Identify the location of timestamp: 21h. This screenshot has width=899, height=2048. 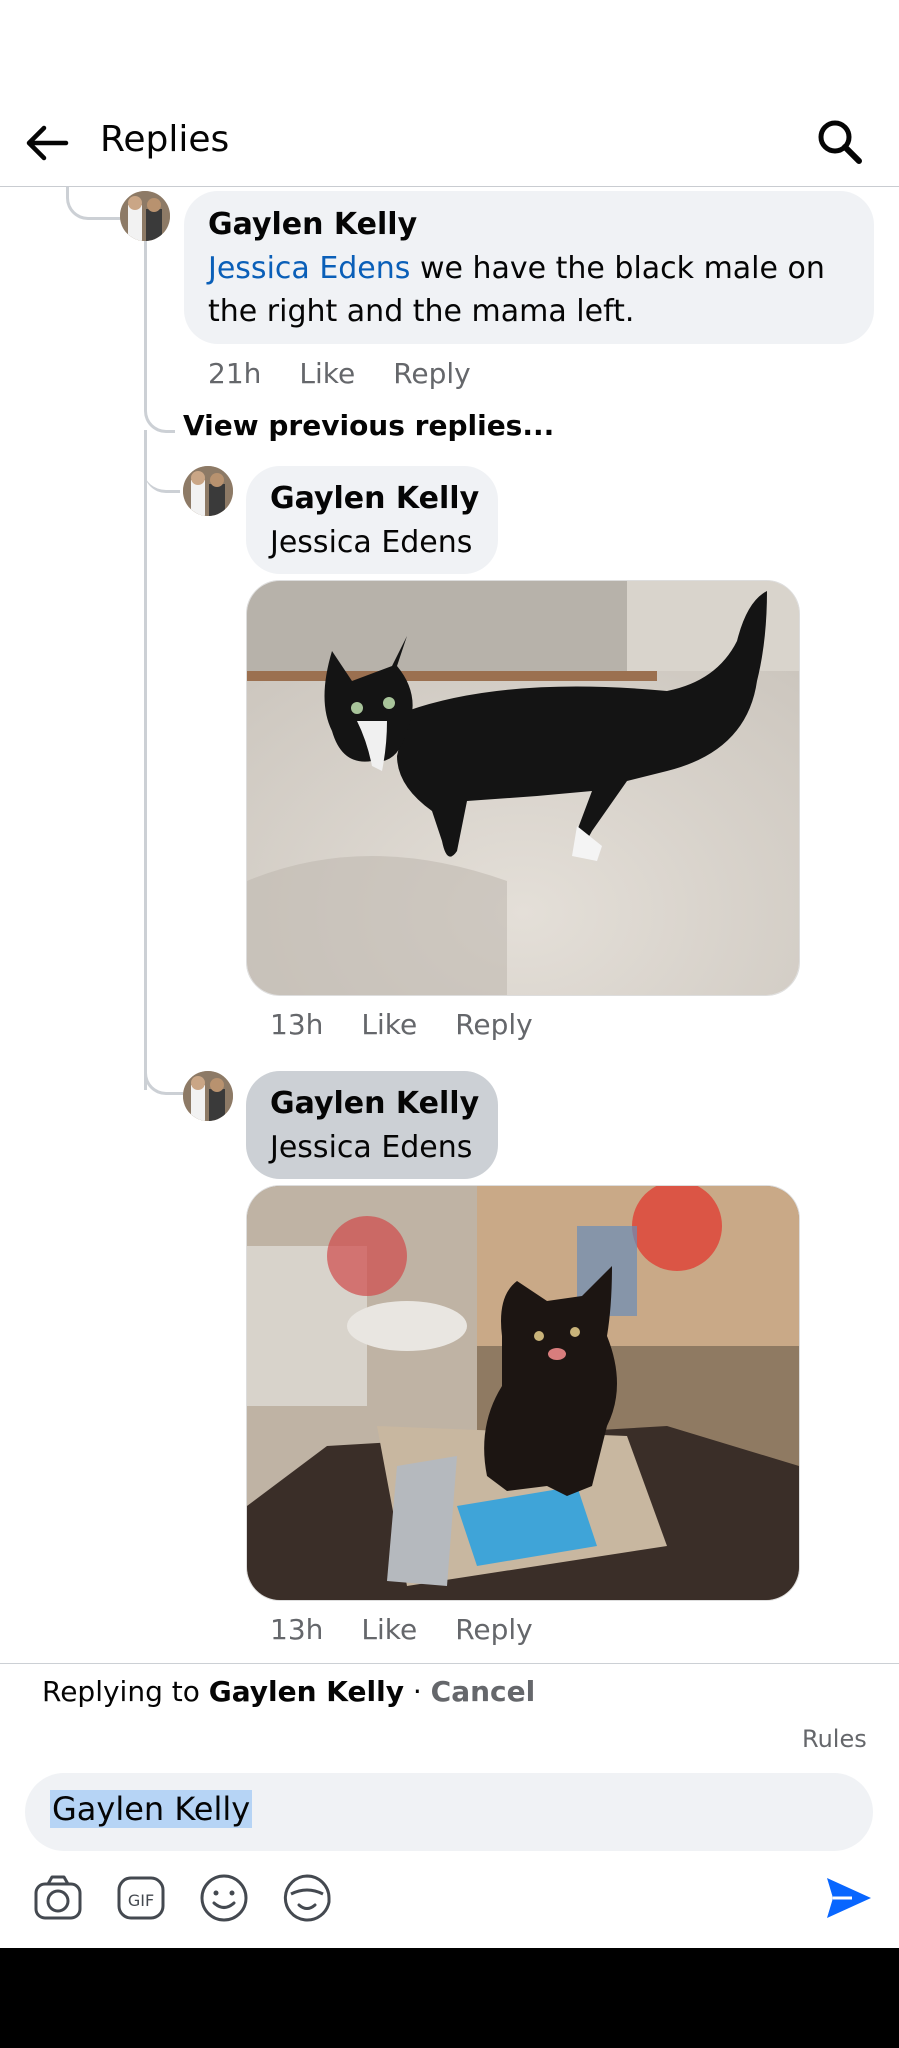
(235, 373).